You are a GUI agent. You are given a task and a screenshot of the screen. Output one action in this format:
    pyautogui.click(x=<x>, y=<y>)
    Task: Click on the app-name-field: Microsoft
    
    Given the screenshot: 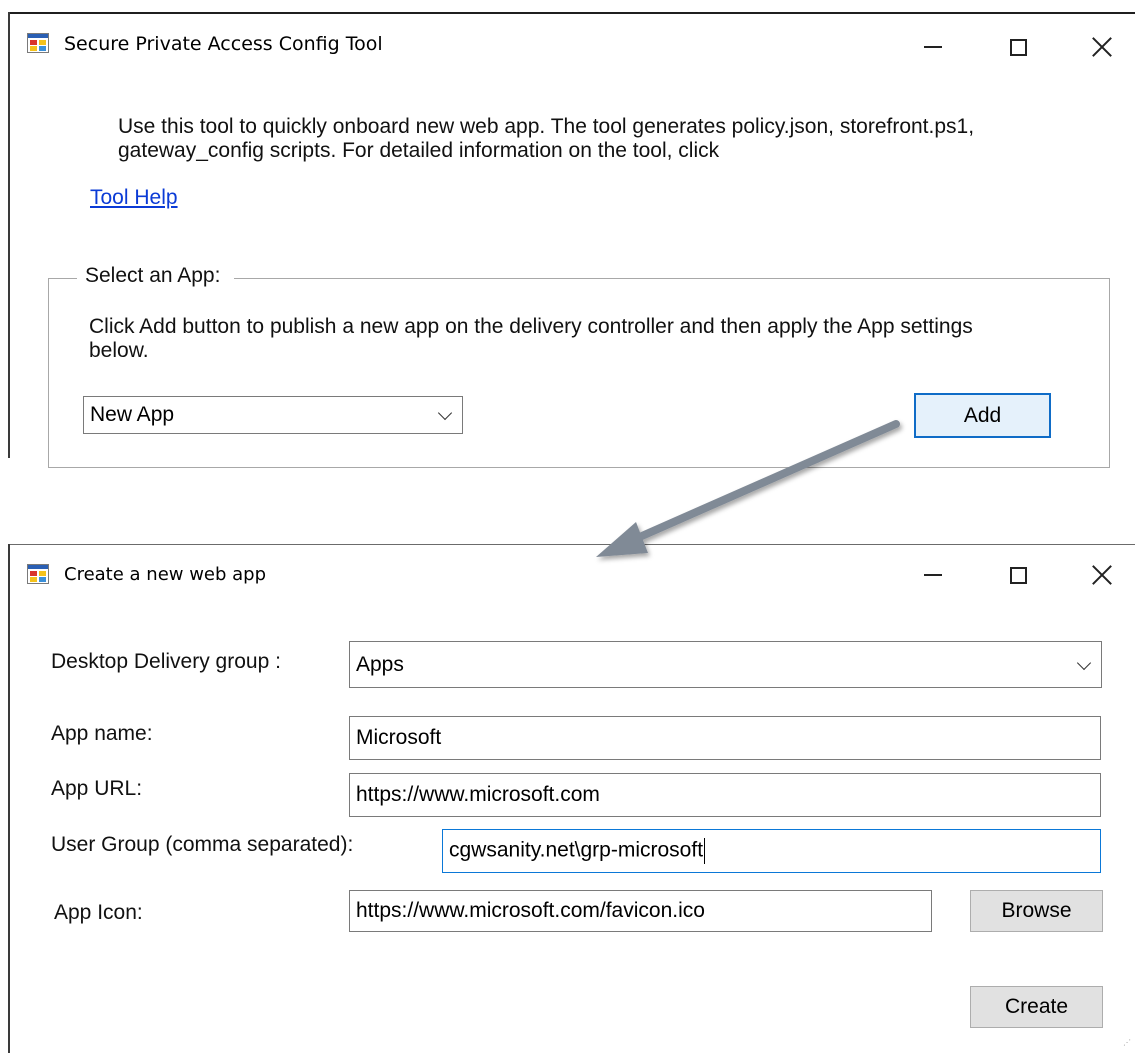 What is the action you would take?
    pyautogui.click(x=725, y=738)
    